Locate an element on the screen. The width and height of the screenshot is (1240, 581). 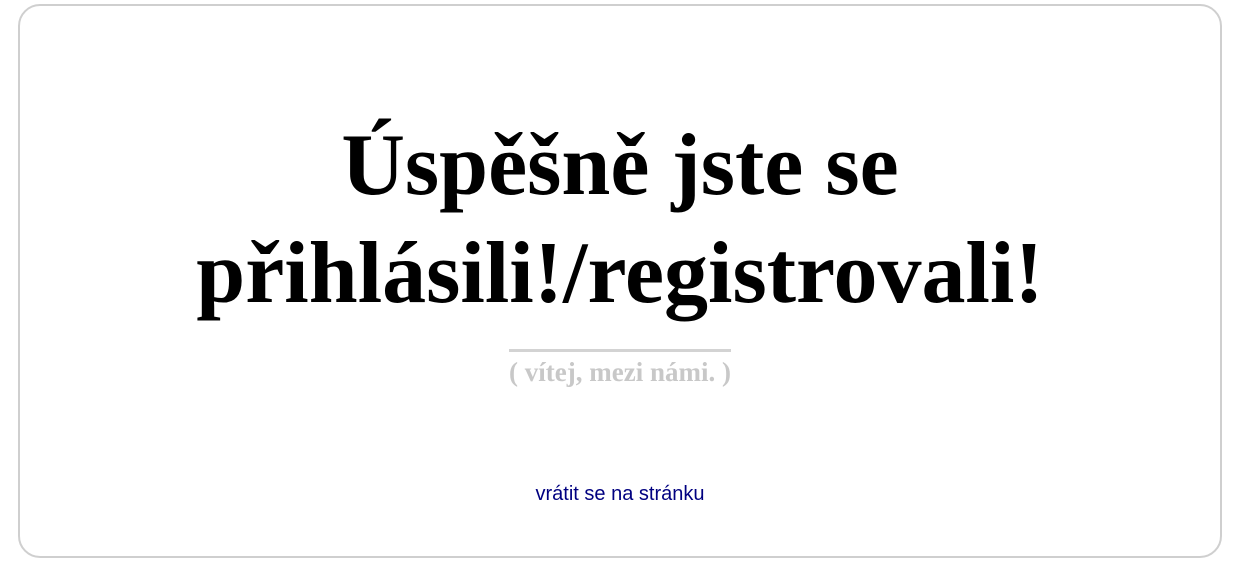
back-link-container: vrátit se na stránku is located at coordinates (620, 494).